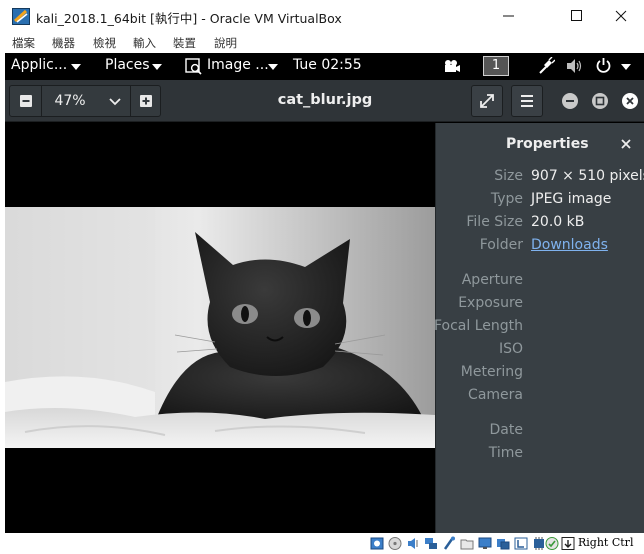 The height and width of the screenshot is (554, 644). I want to click on zoom-out-button, so click(26, 101).